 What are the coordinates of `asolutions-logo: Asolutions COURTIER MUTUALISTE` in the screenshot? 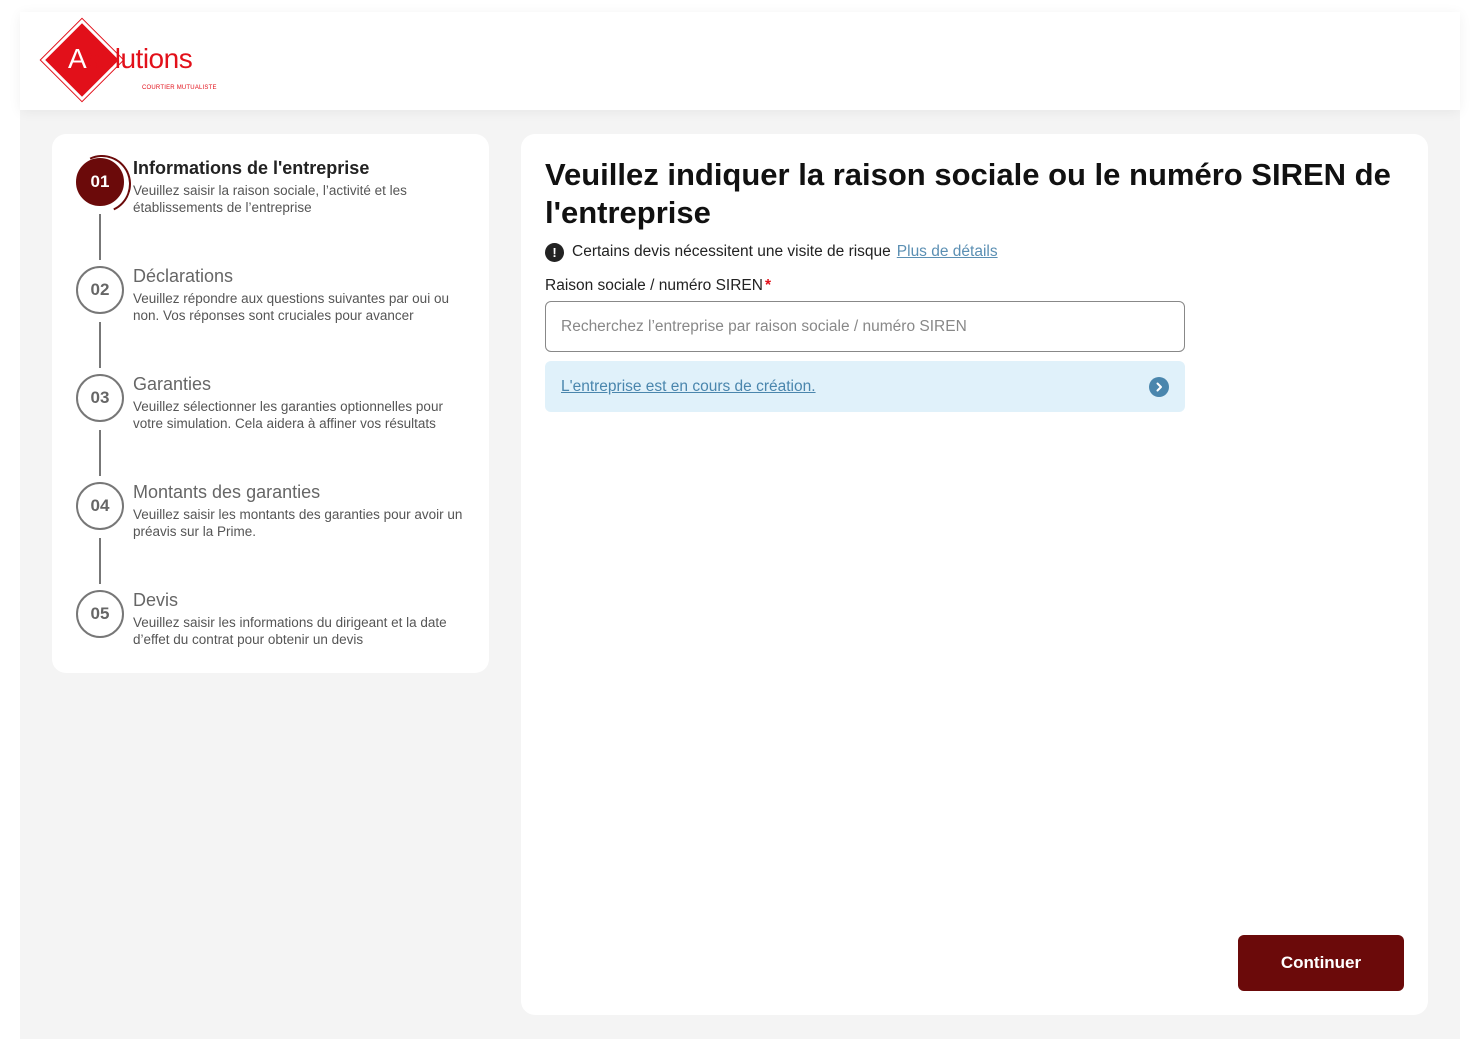 It's located at (129, 60).